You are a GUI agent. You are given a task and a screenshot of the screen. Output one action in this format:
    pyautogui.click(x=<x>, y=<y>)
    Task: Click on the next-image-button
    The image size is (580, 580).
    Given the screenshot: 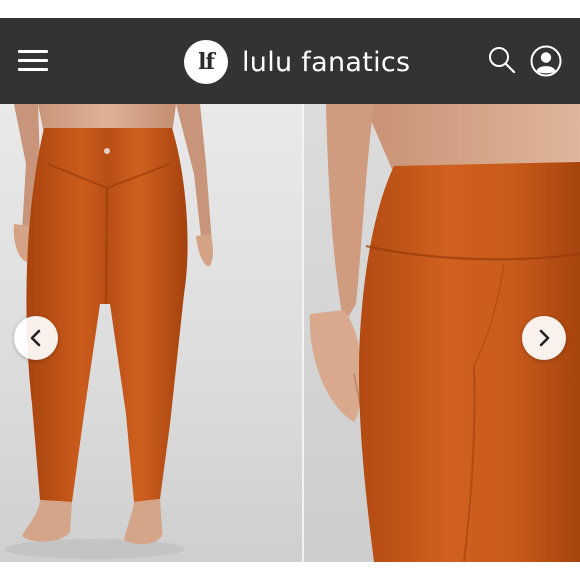 What is the action you would take?
    pyautogui.click(x=544, y=338)
    